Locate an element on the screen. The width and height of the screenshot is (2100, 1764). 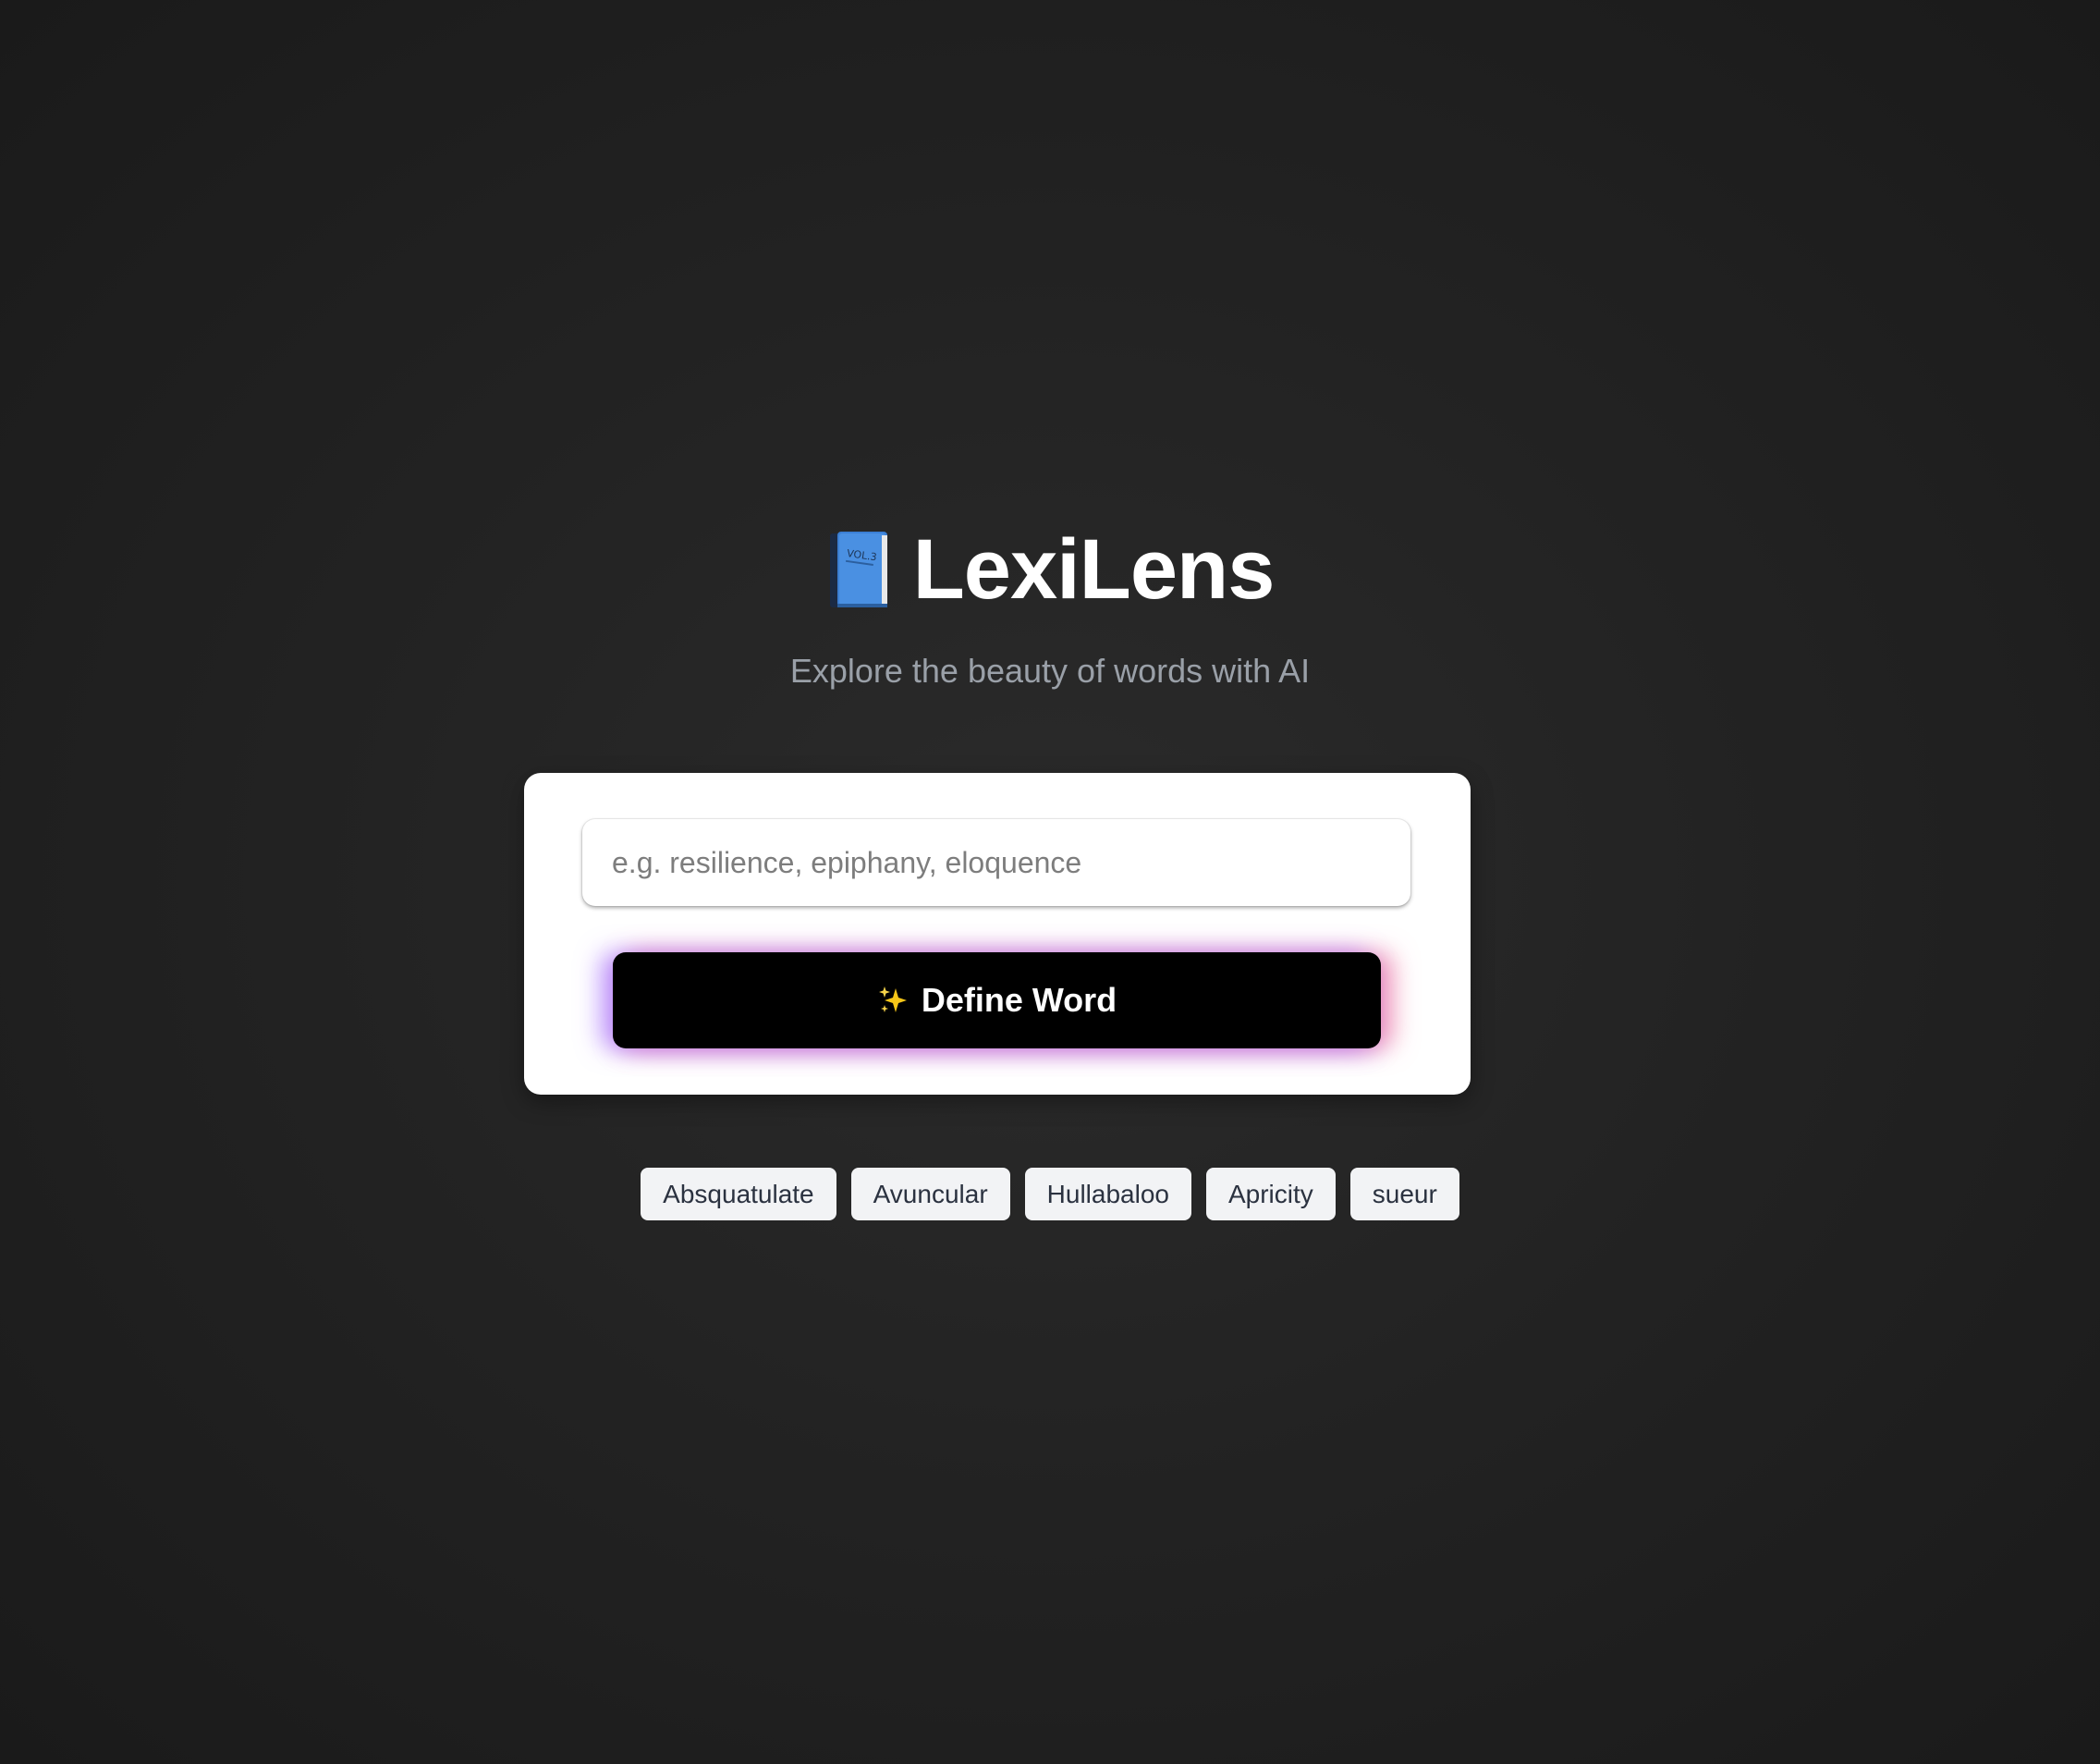
word-input is located at coordinates (996, 863).